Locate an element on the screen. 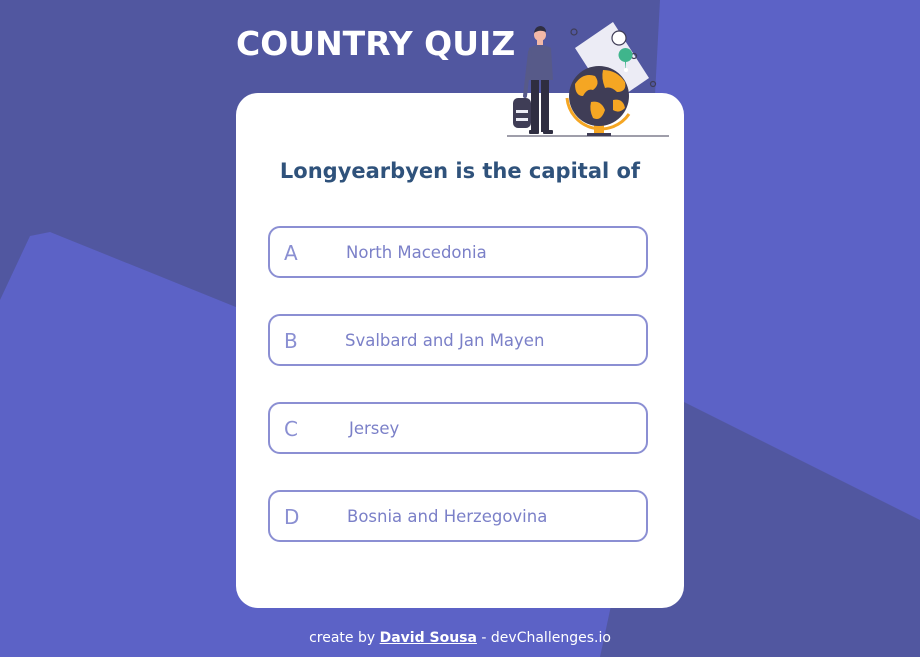 The height and width of the screenshot is (657, 920). option-d-button: D Bosnia and Herzegovina is located at coordinates (458, 516).